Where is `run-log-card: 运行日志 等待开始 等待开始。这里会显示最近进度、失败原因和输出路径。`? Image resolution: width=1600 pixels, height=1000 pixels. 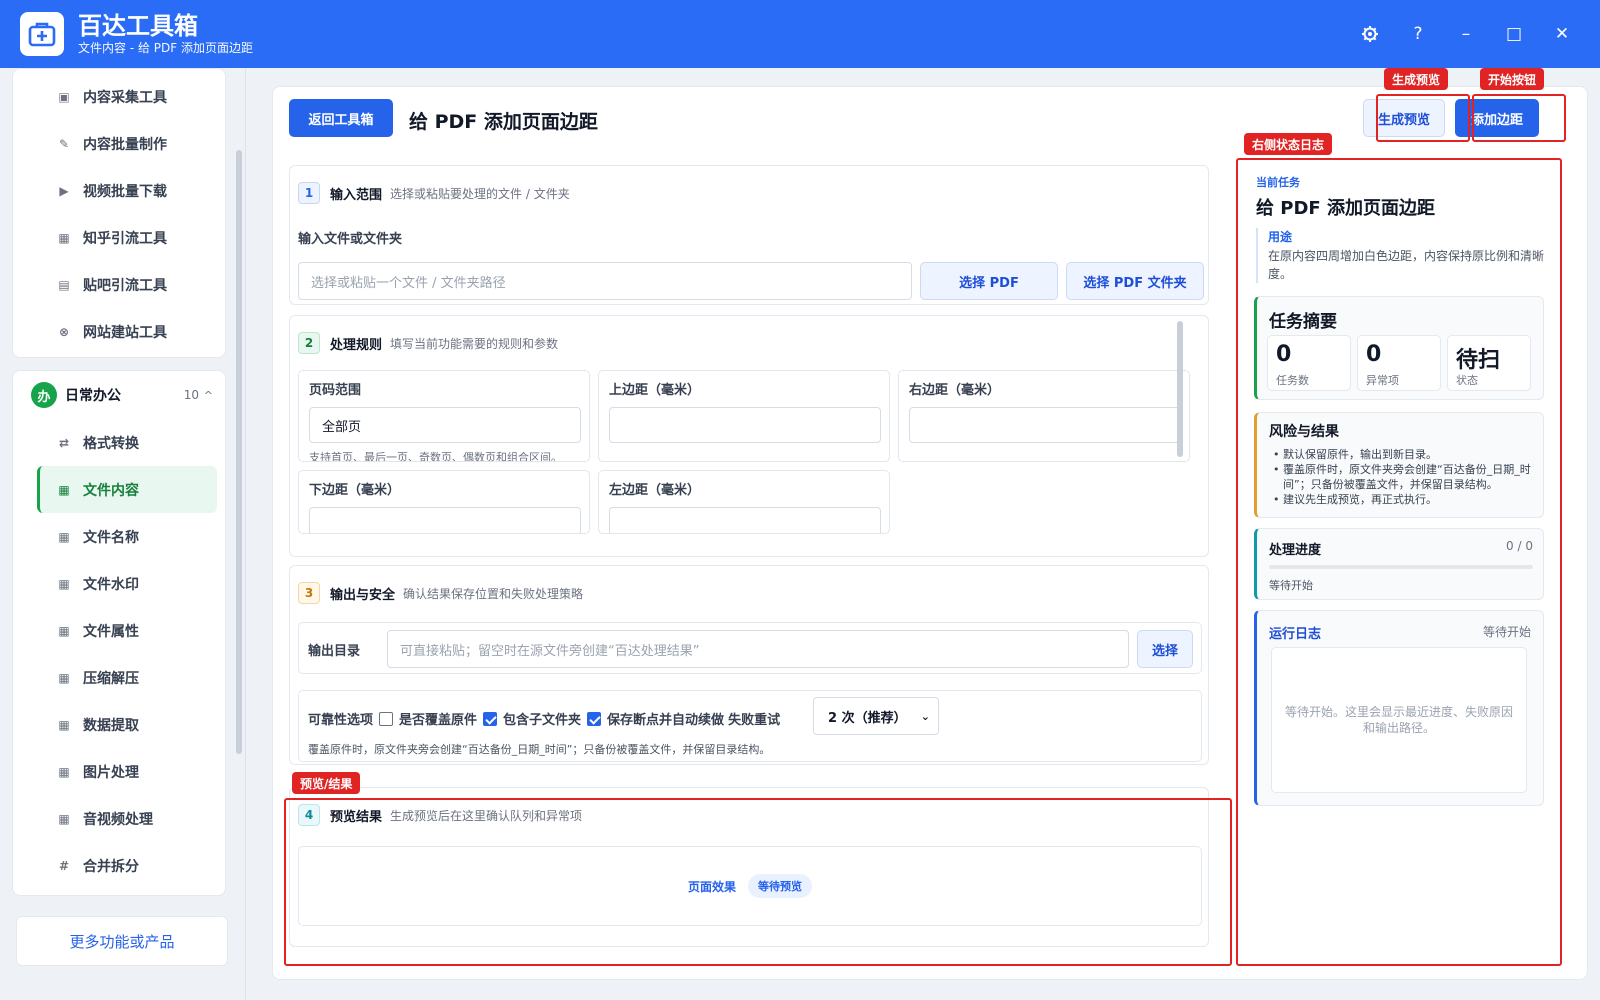
run-log-card: 运行日志 等待开始 等待开始。这里会显示最近进度、失败原因和输出路径。 is located at coordinates (1399, 708).